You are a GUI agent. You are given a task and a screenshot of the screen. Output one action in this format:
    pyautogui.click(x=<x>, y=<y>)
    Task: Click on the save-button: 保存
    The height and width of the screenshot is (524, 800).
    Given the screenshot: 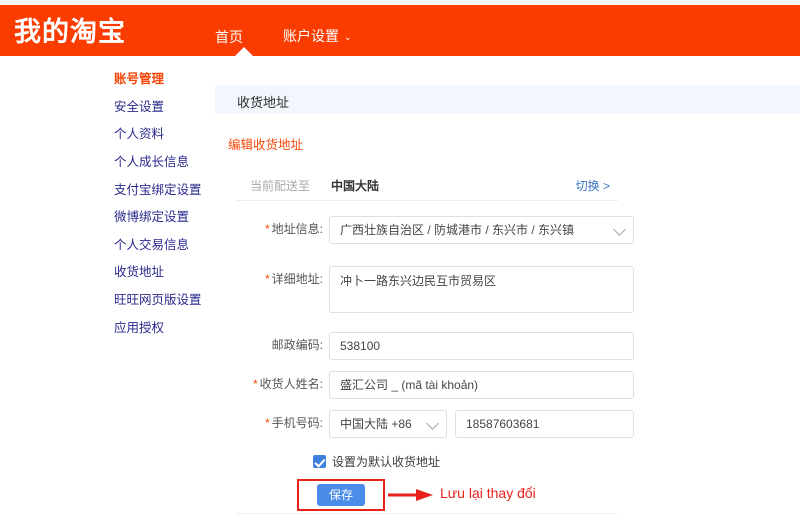 What is the action you would take?
    pyautogui.click(x=341, y=495)
    